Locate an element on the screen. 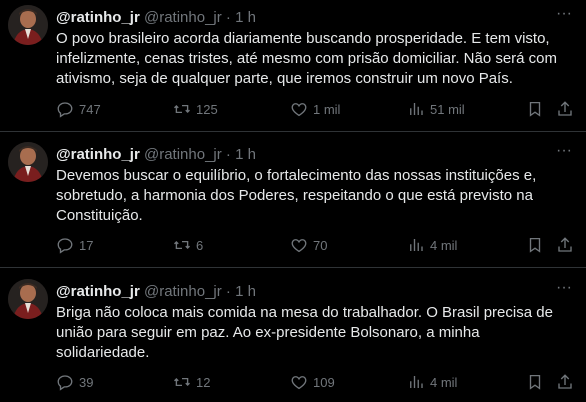 The image size is (586, 402). retweet-count: 12 is located at coordinates (203, 382).